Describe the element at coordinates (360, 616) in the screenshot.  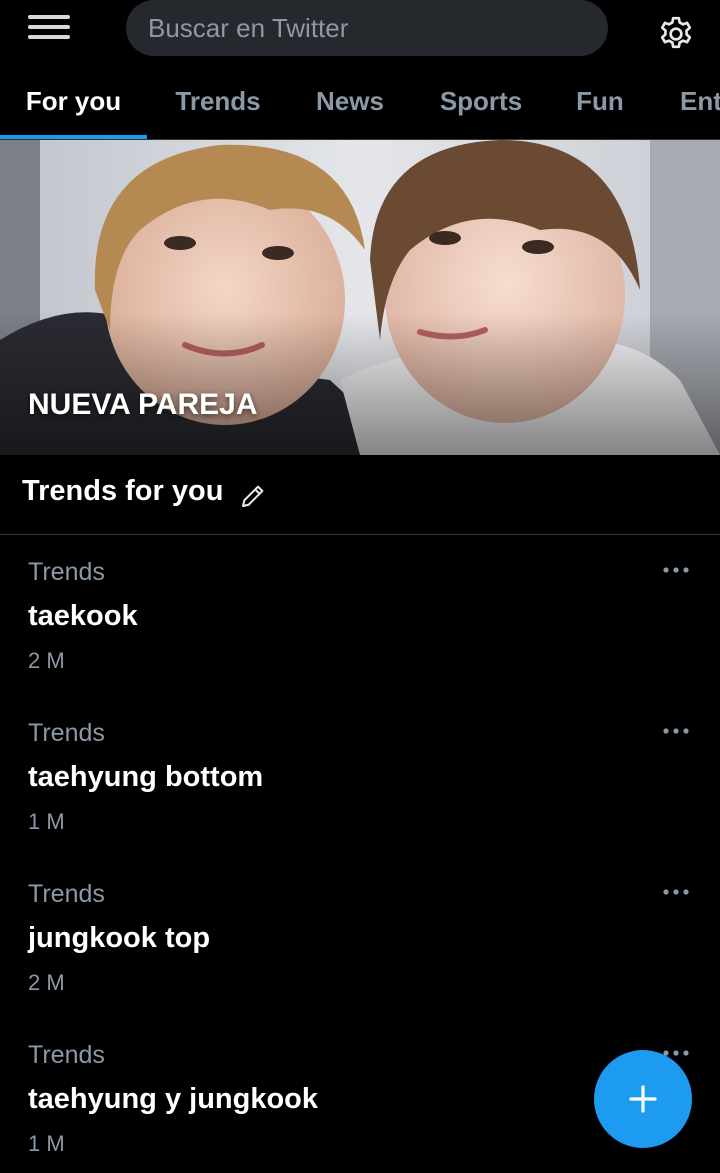
I see `trend-item: Trends taekook 2 M` at that location.